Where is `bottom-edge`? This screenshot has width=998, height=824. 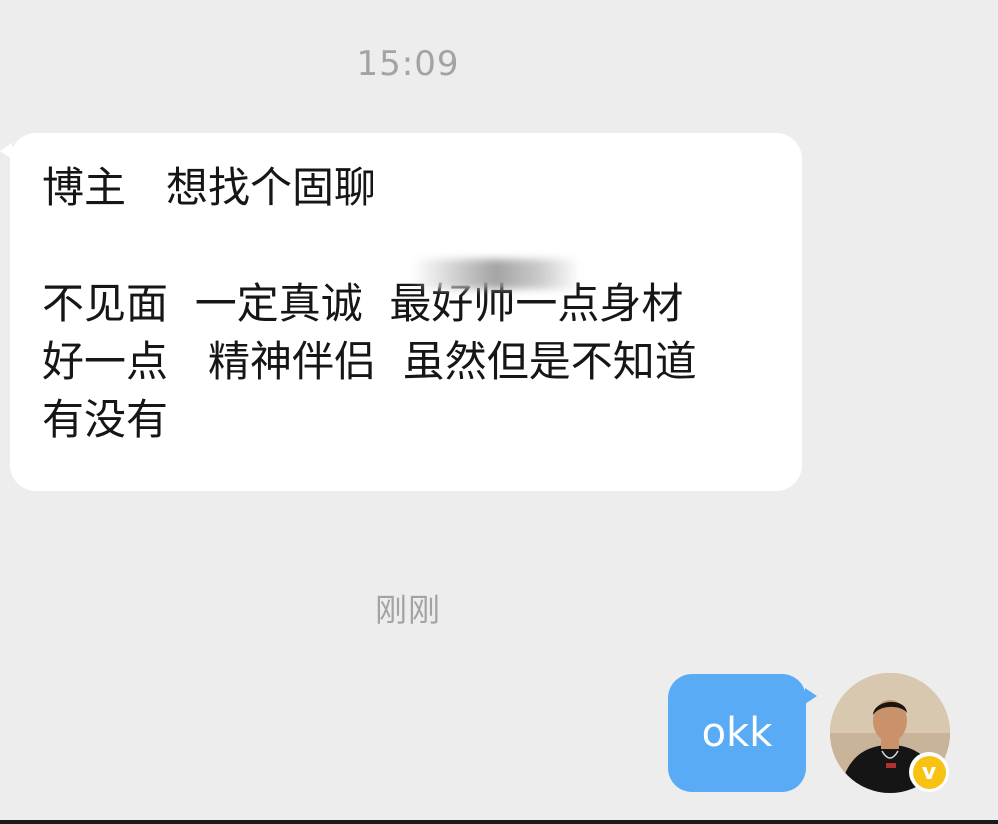
bottom-edge is located at coordinates (499, 822).